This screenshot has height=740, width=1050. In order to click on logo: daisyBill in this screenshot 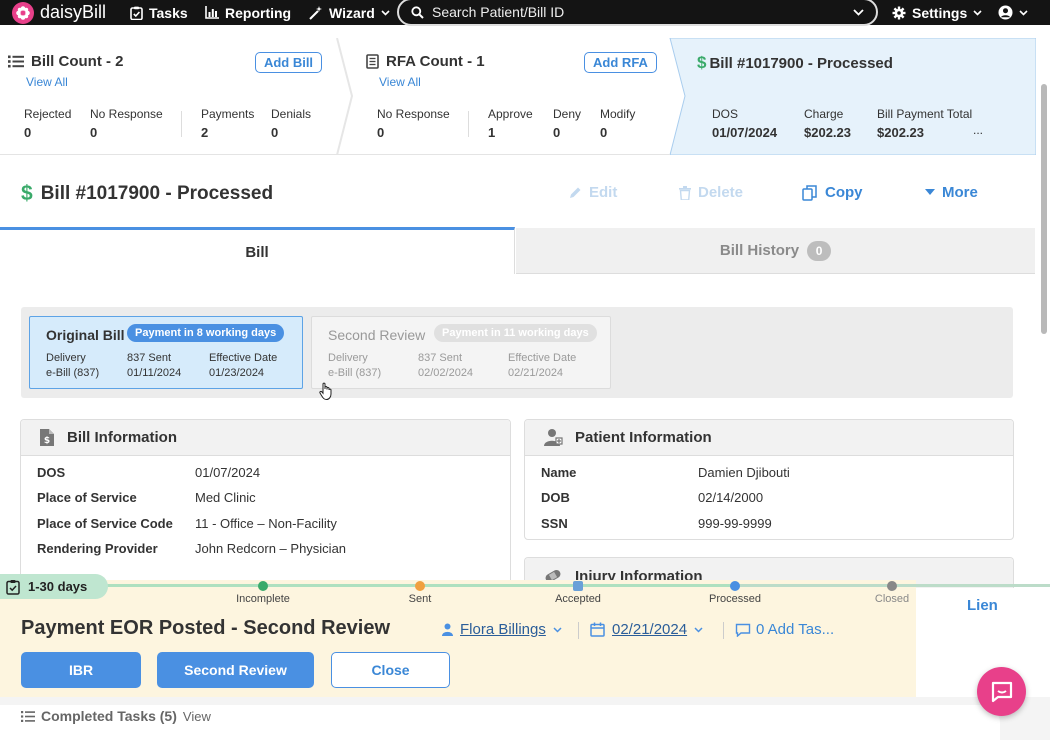, I will do `click(59, 12)`.